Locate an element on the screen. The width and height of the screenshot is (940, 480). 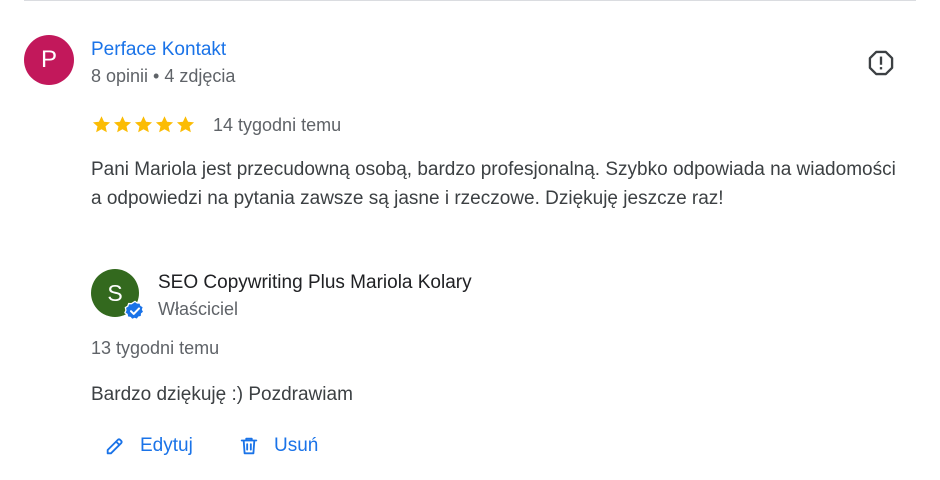
delete-reply-button: Usuń is located at coordinates (278, 446).